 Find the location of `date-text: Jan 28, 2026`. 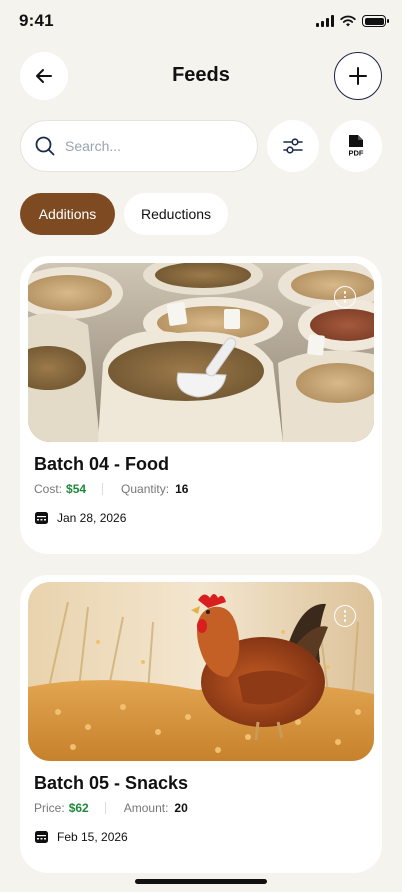

date-text: Jan 28, 2026 is located at coordinates (92, 517).